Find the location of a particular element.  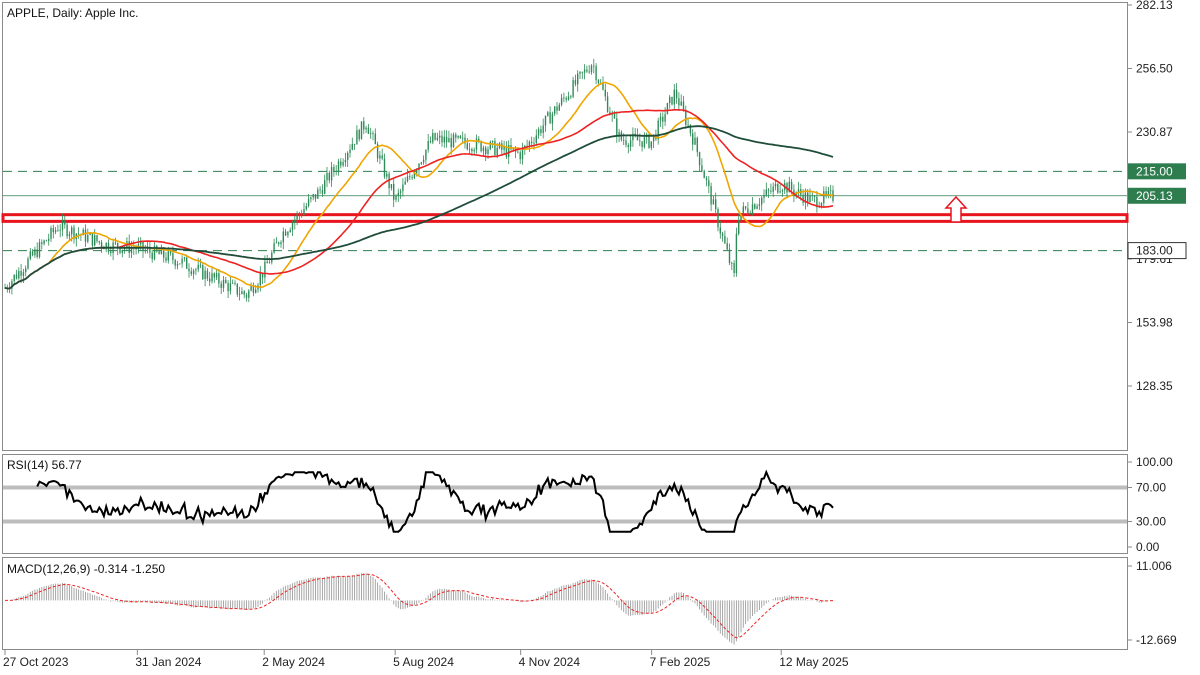

price-tag-label: 183.00 is located at coordinates (1154, 251).